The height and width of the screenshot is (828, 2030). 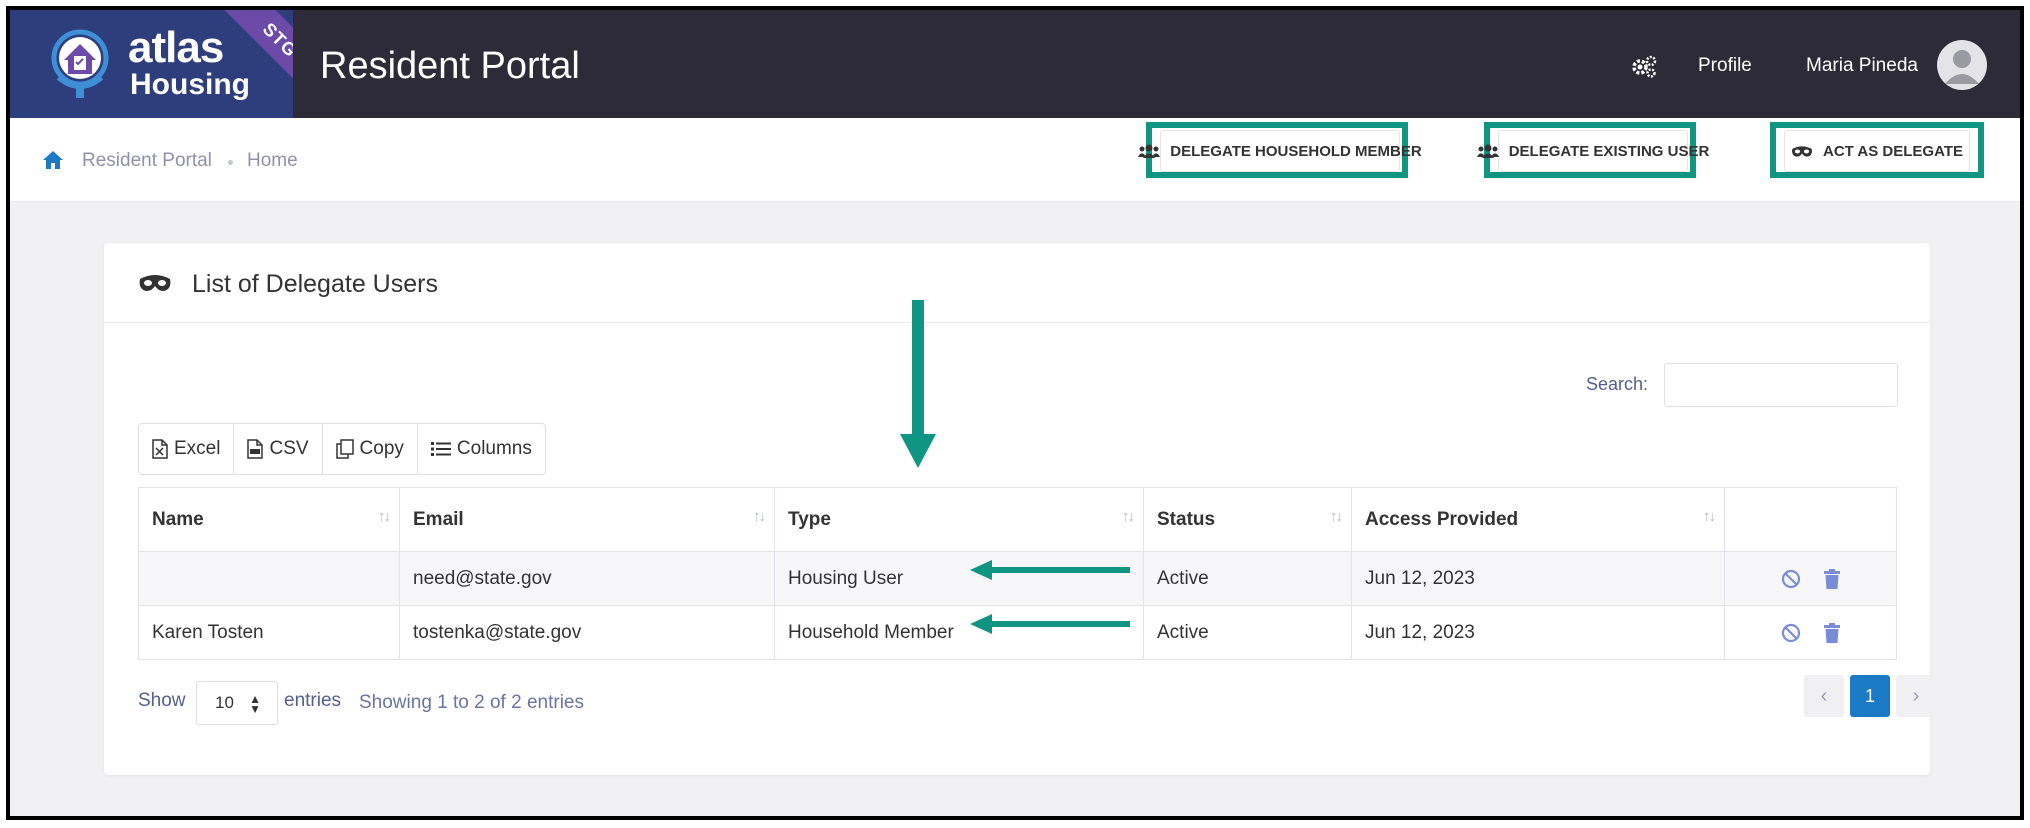 What do you see at coordinates (440, 449) in the screenshot?
I see `list-icon` at bounding box center [440, 449].